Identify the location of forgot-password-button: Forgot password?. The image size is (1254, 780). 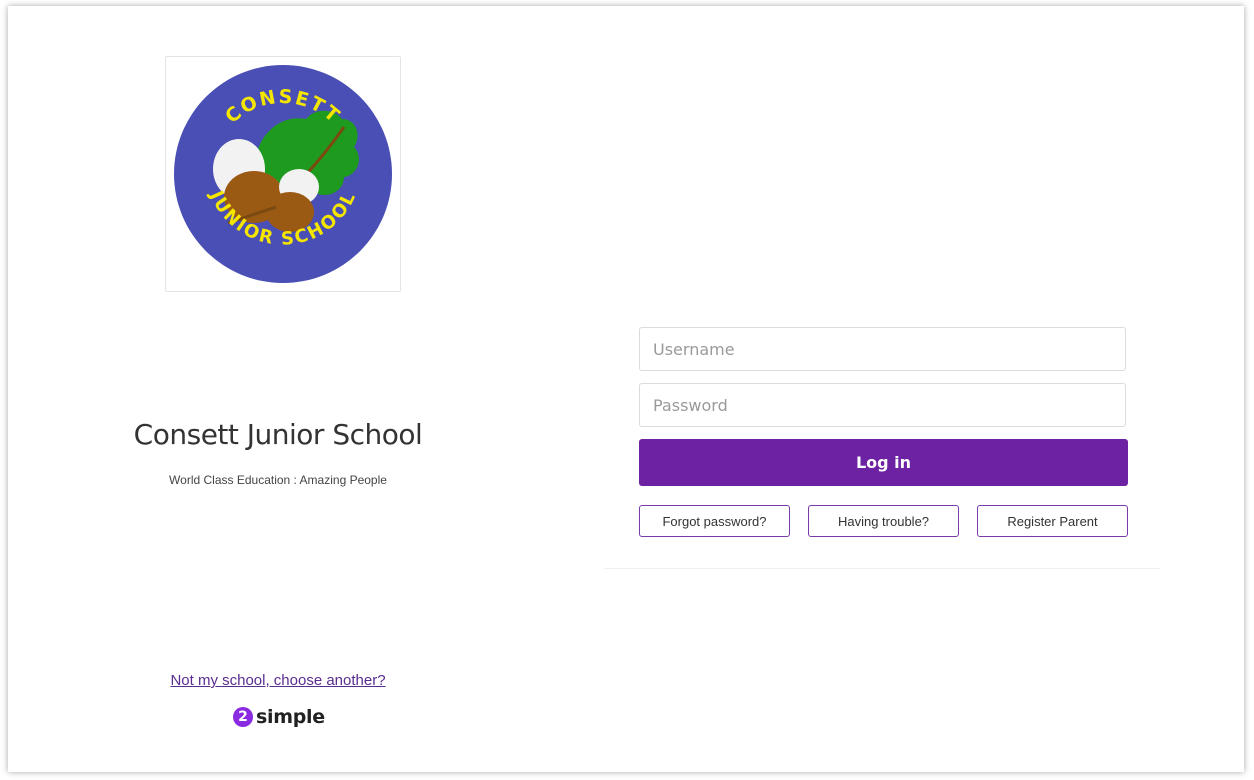
(714, 521).